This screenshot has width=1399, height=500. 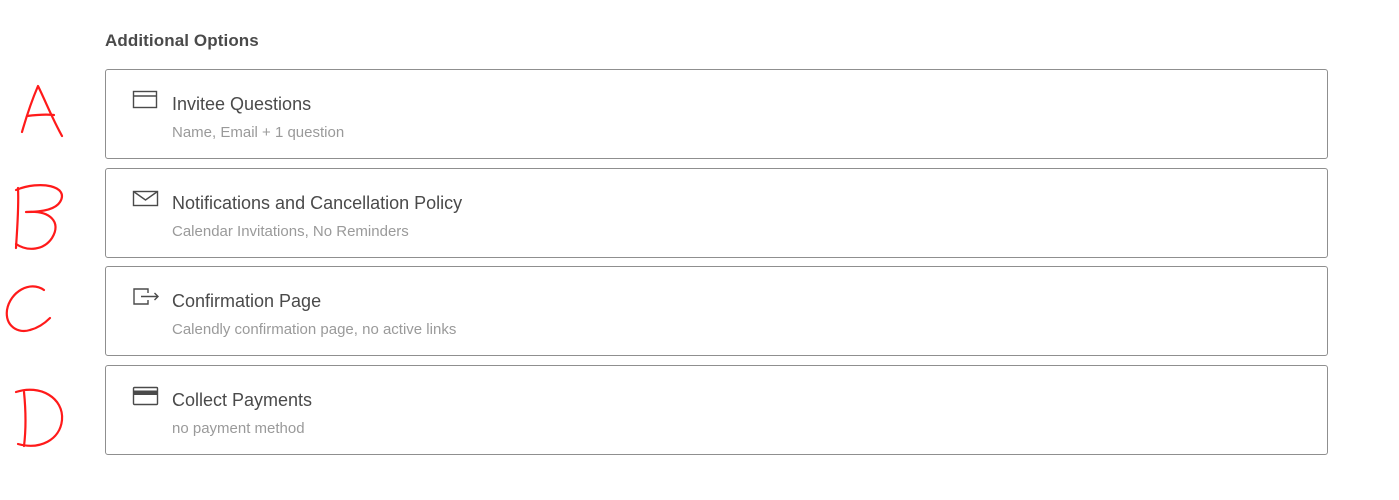 I want to click on option-subtitle: no payment method, so click(x=238, y=428).